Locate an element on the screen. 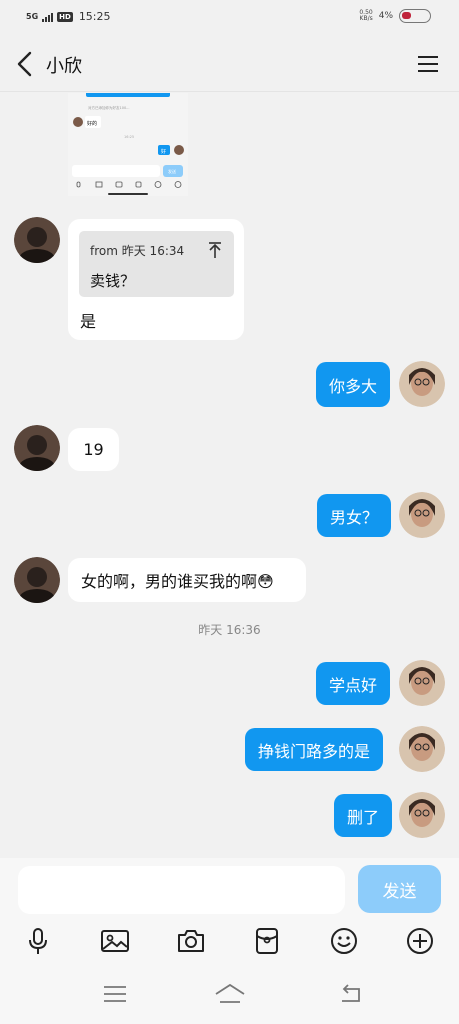 The width and height of the screenshot is (459, 1024). reply-text: 是 is located at coordinates (88, 321).